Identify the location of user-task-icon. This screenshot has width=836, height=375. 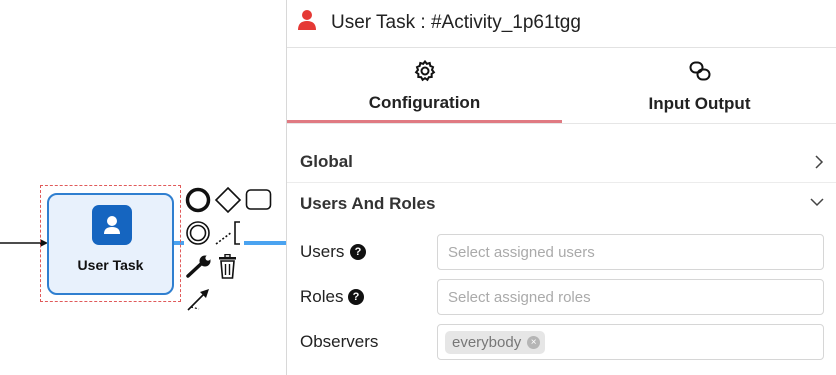
(112, 225).